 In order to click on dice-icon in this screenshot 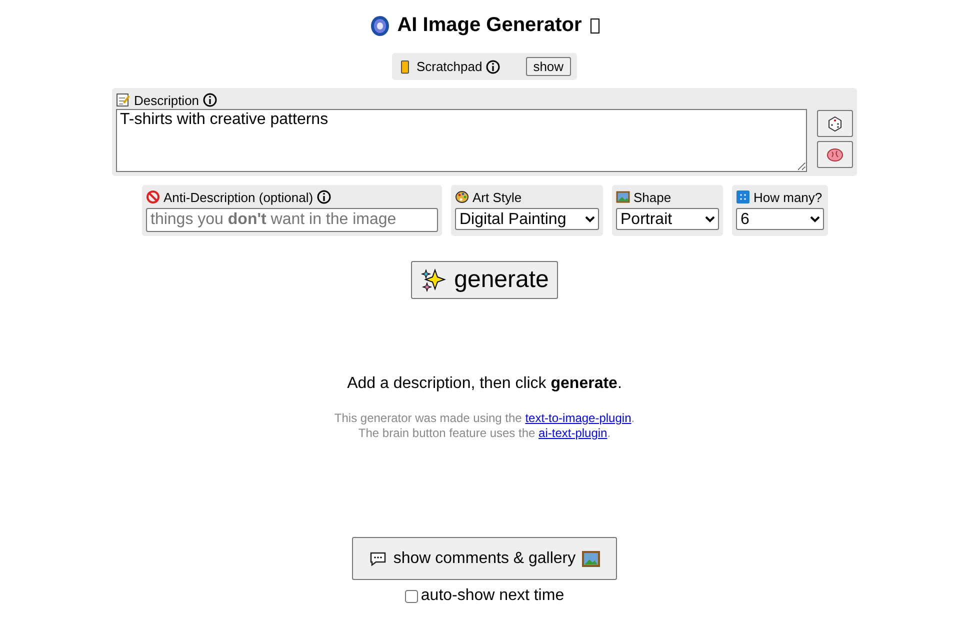, I will do `click(835, 123)`.